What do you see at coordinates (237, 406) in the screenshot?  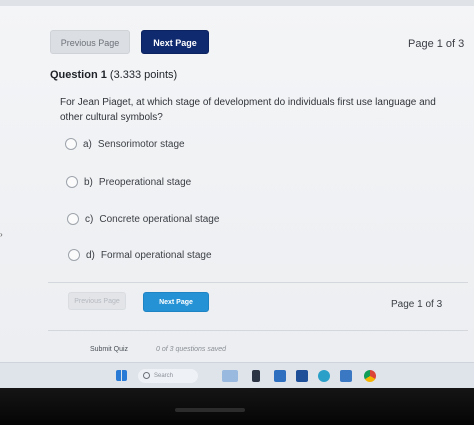 I see `monitor-bezel` at bounding box center [237, 406].